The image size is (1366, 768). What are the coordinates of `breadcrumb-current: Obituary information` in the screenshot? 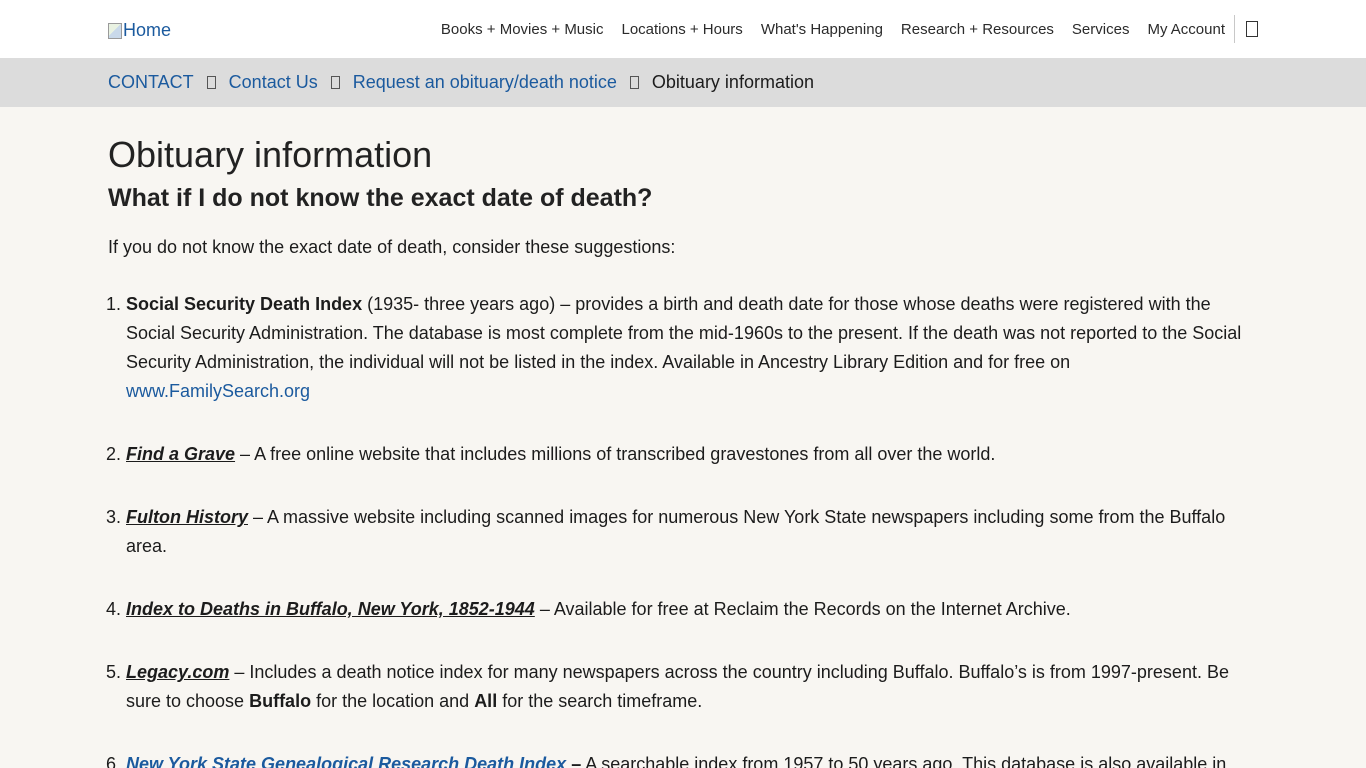 It's located at (732, 82).